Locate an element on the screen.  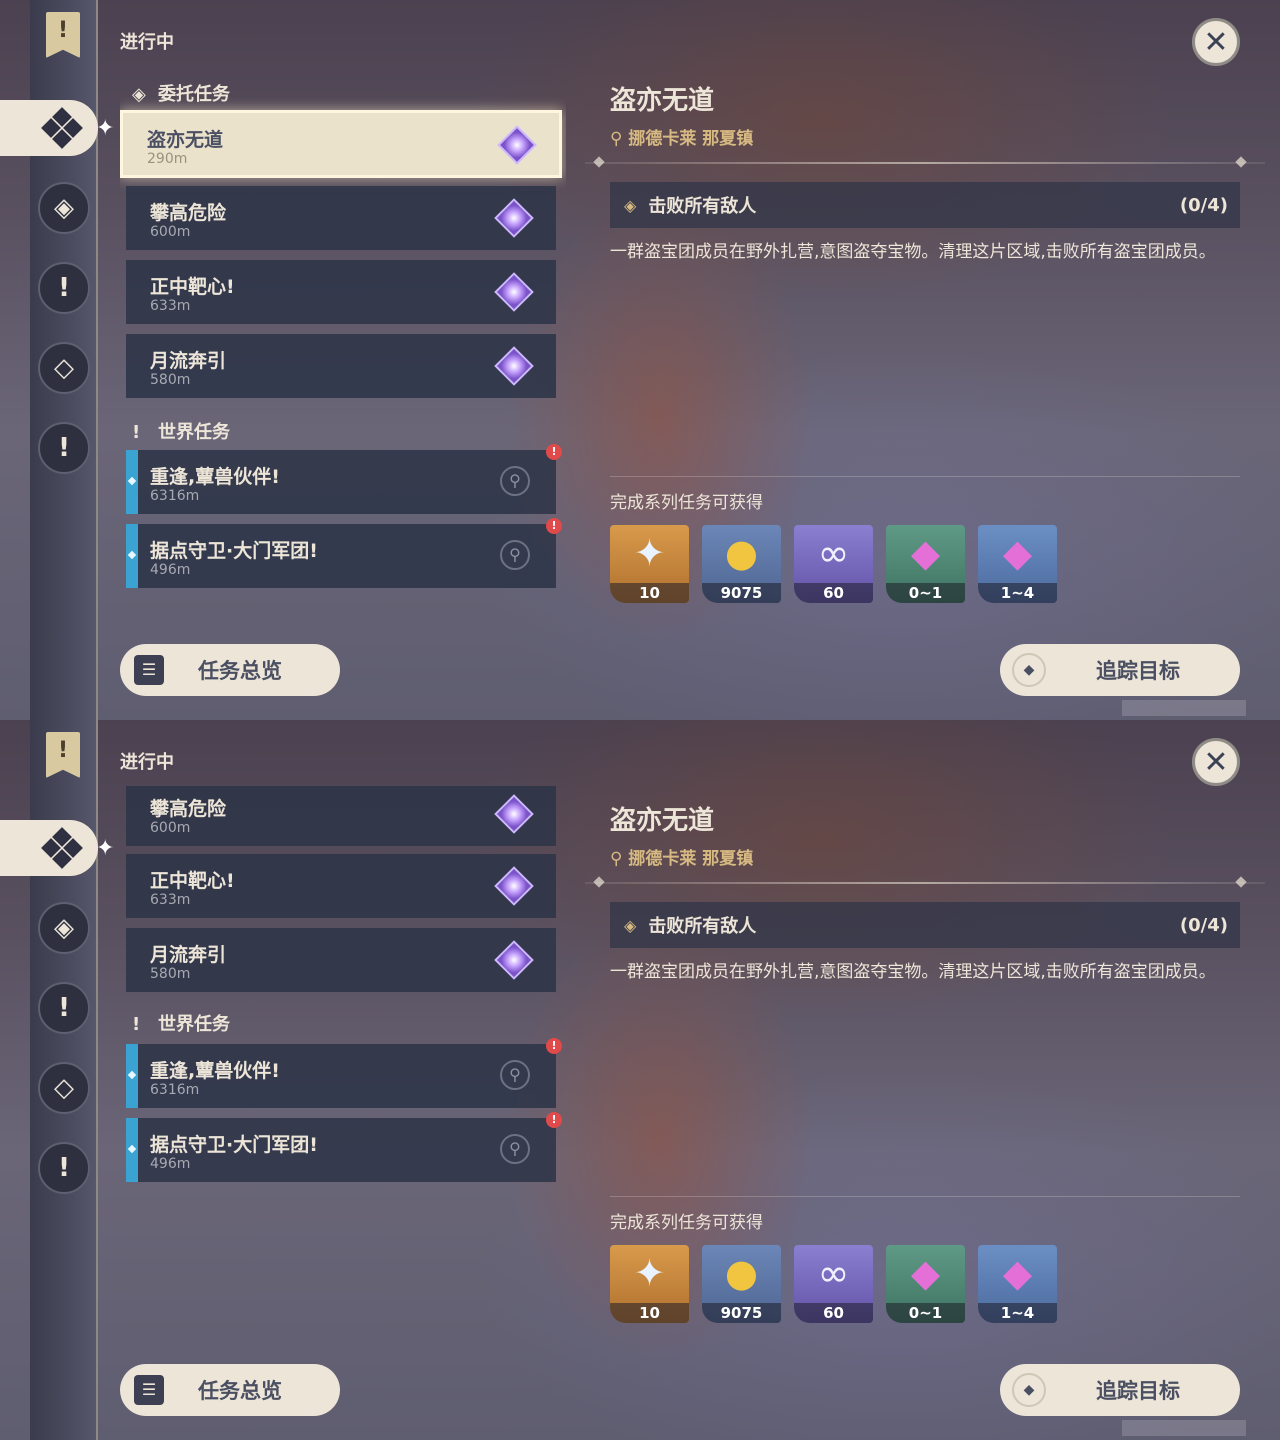
reward-title: 完成系列任务可获得 is located at coordinates (686, 503).